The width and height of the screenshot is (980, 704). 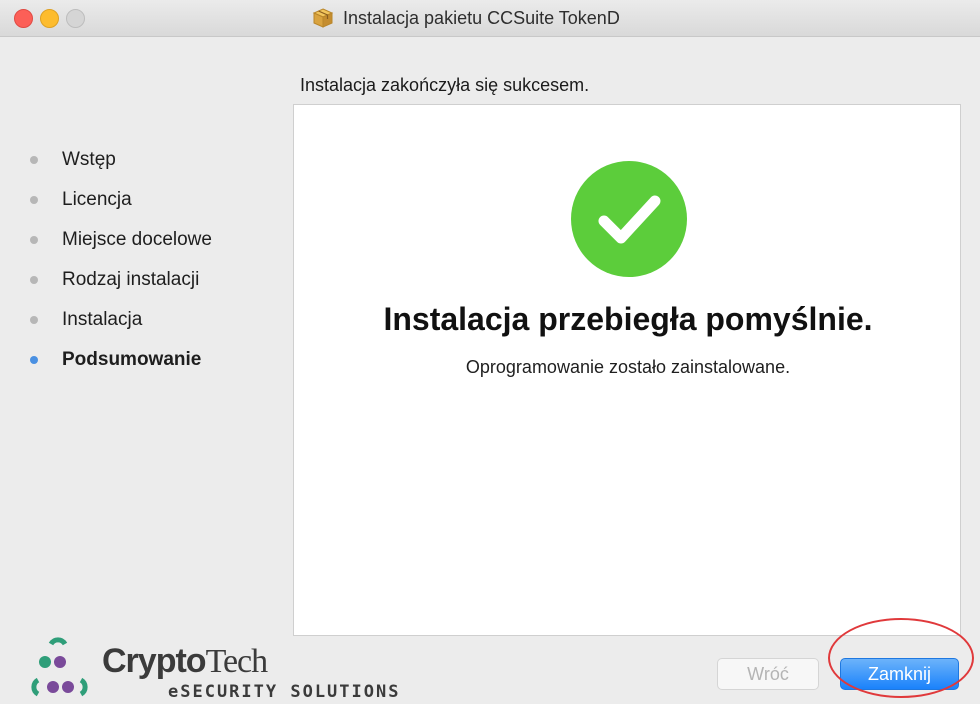 What do you see at coordinates (97, 199) in the screenshot?
I see `step-label: Licencja` at bounding box center [97, 199].